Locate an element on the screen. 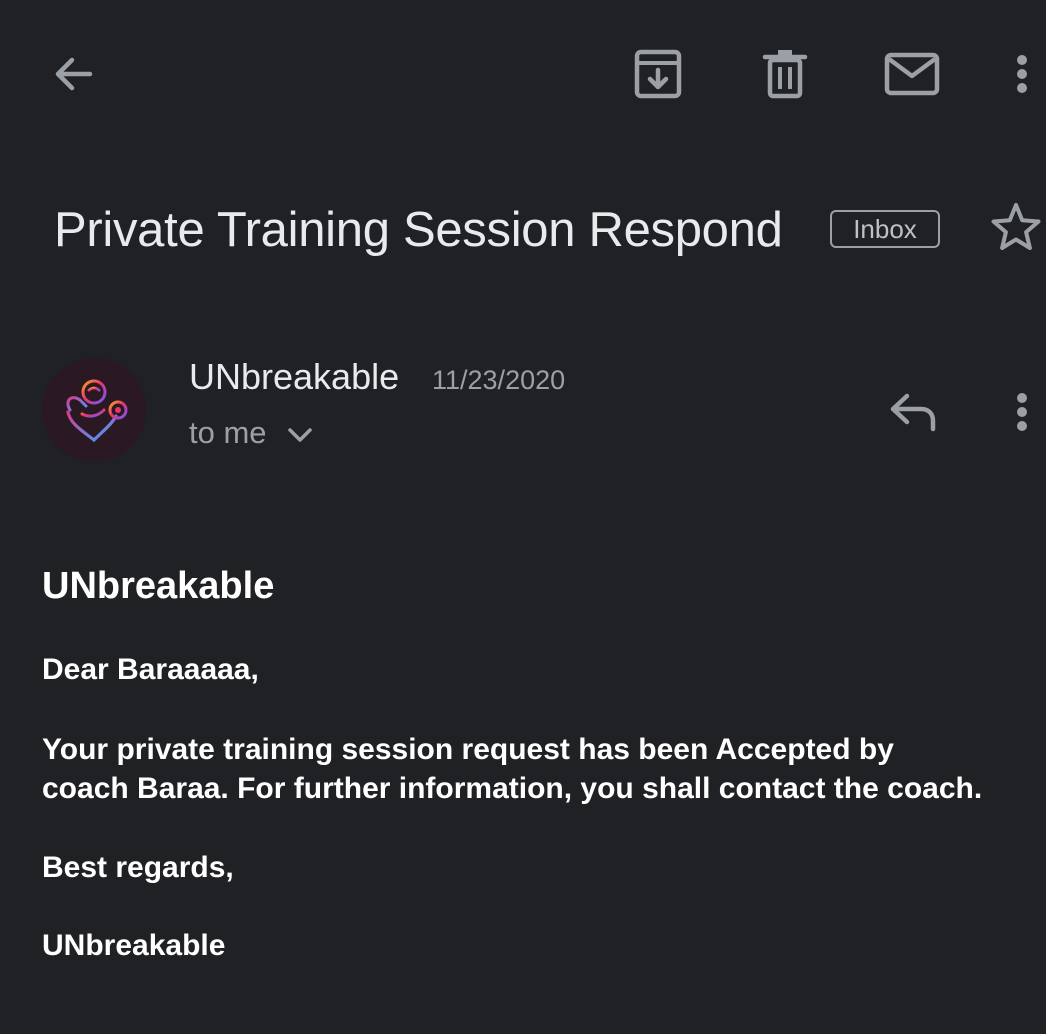 Image resolution: width=1046 pixels, height=1034 pixels. unbreakable-logo-icon is located at coordinates (97, 411).